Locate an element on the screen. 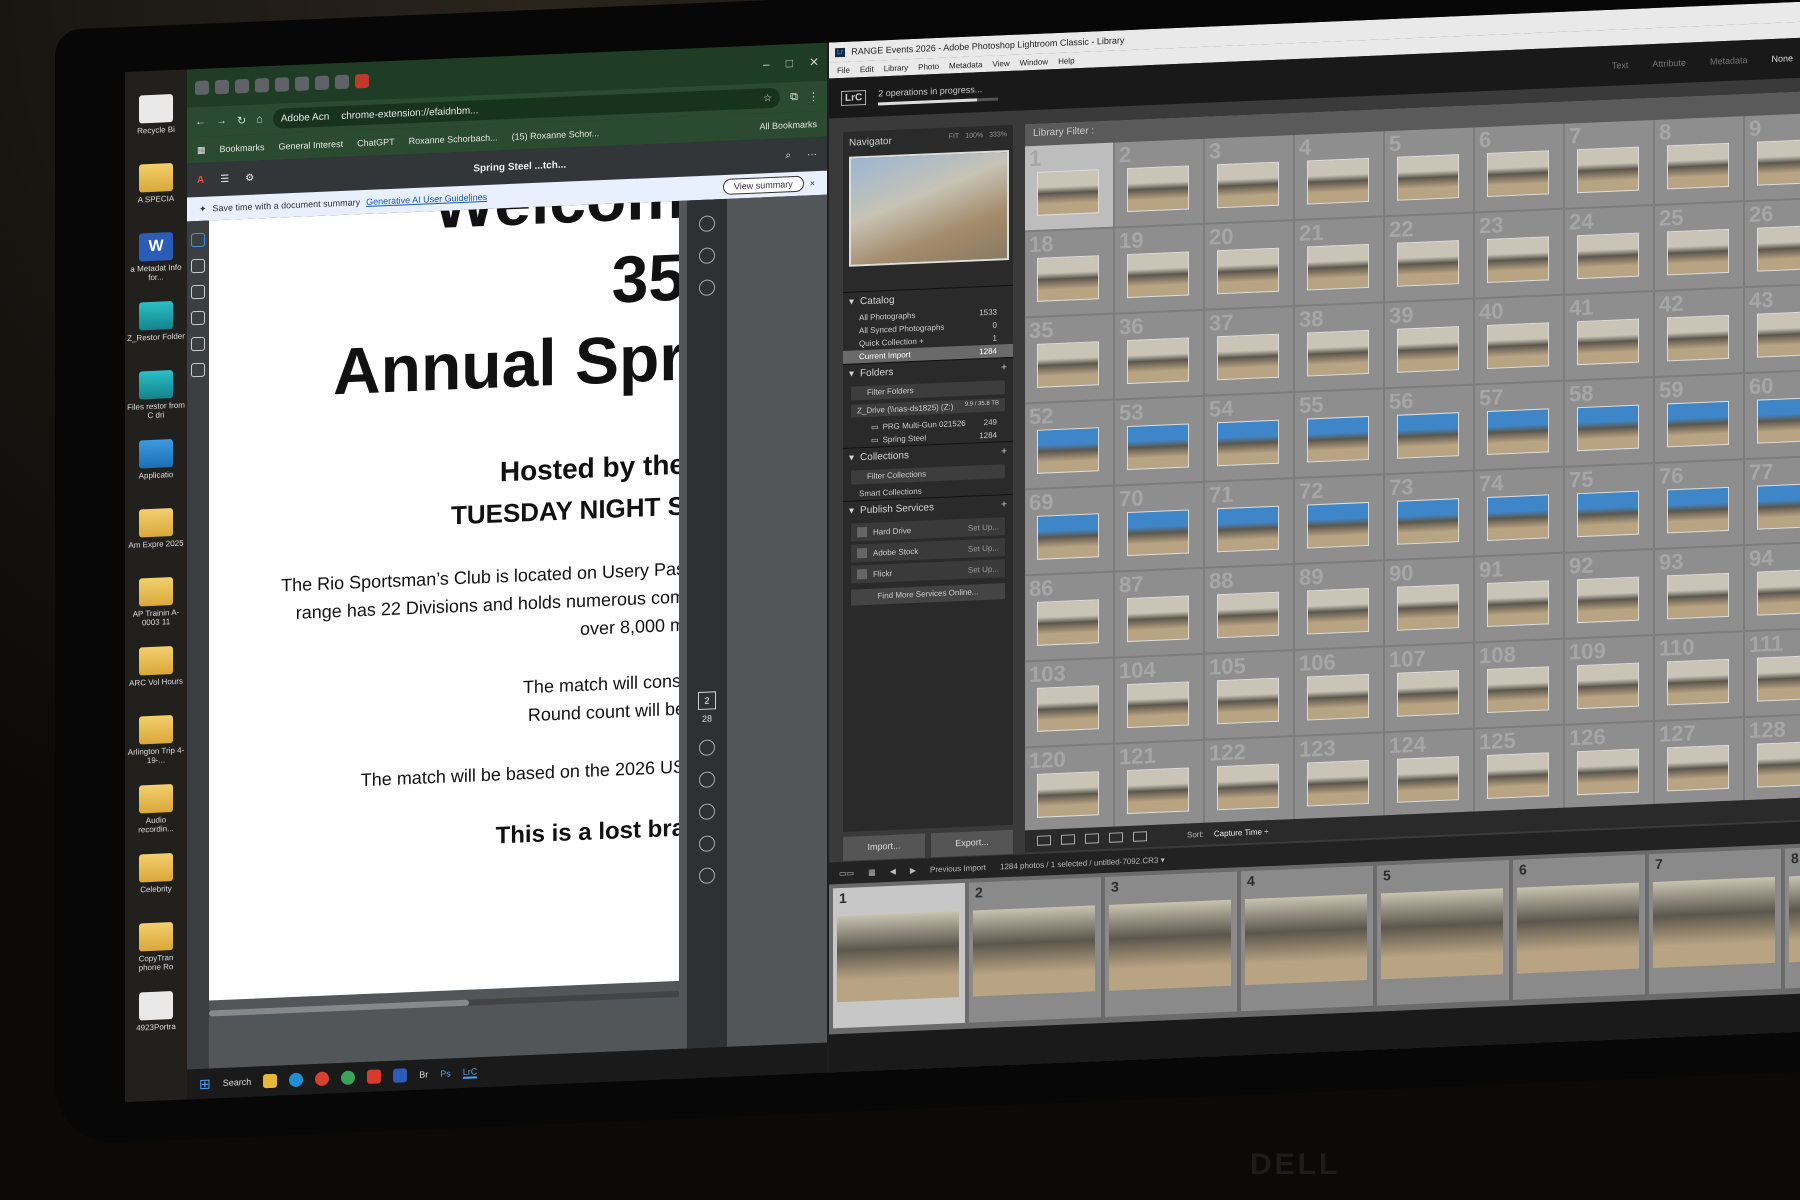  grid-cell: 4 is located at coordinates (1339, 175).